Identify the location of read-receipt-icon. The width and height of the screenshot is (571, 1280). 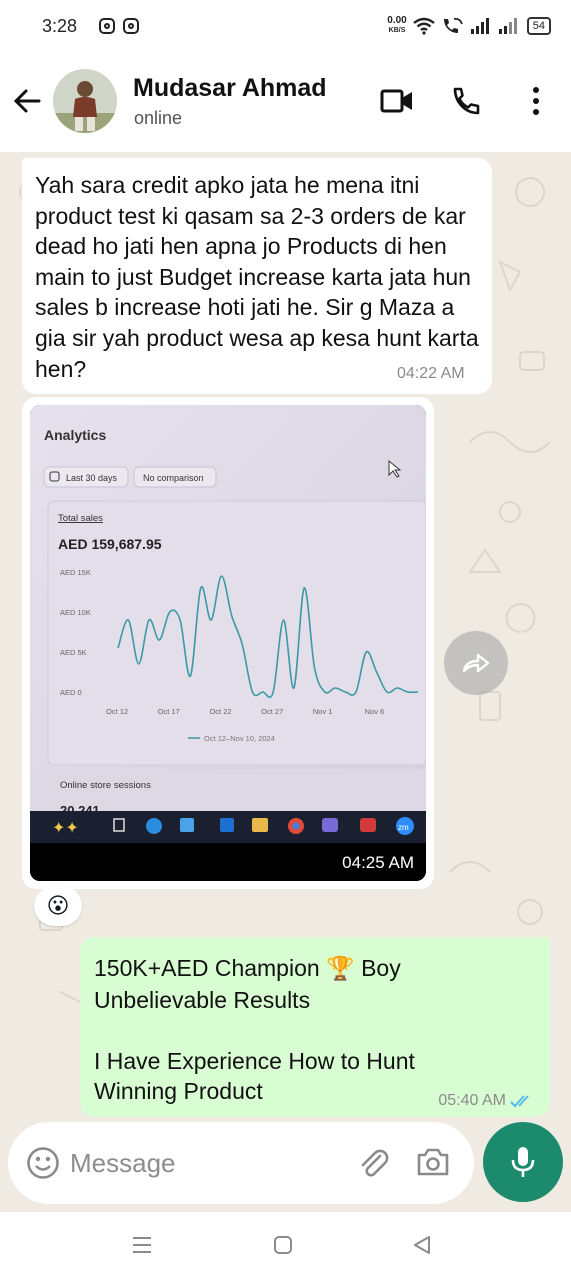
(519, 1101).